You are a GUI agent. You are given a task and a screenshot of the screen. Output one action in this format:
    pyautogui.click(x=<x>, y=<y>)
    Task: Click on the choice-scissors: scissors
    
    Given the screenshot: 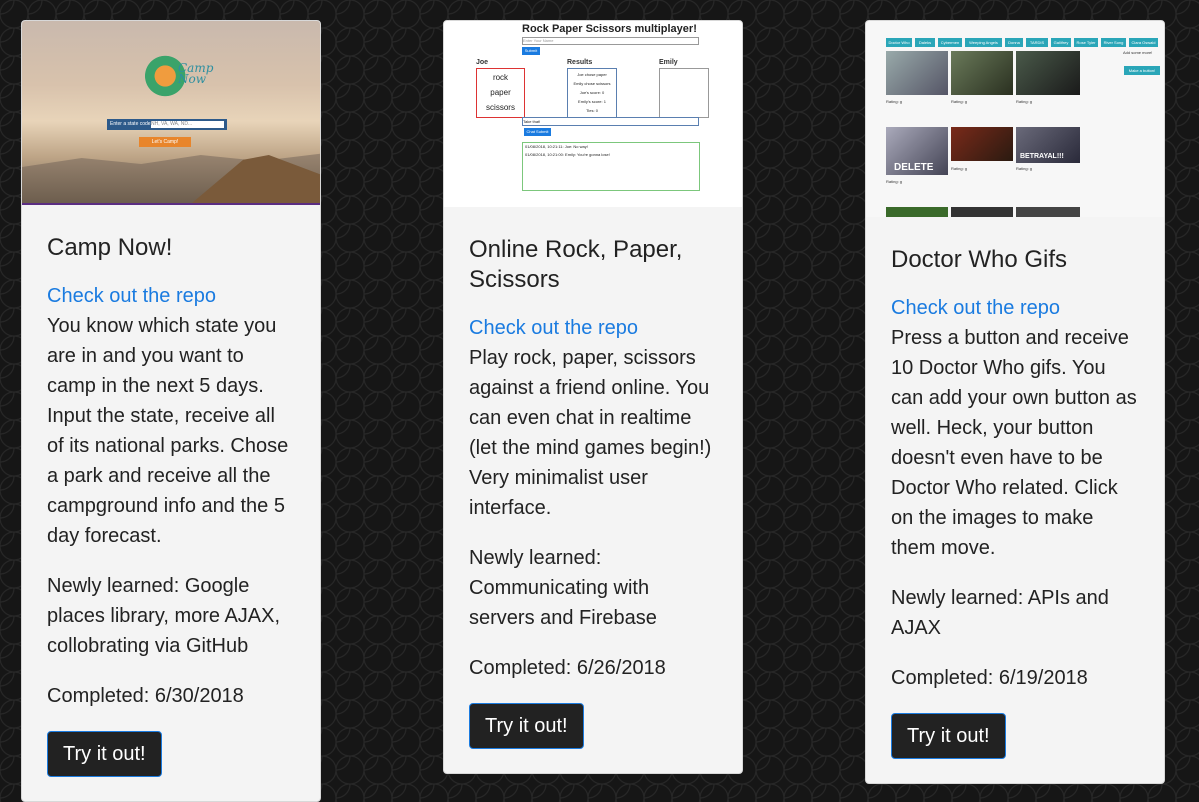 What is the action you would take?
    pyautogui.click(x=500, y=107)
    